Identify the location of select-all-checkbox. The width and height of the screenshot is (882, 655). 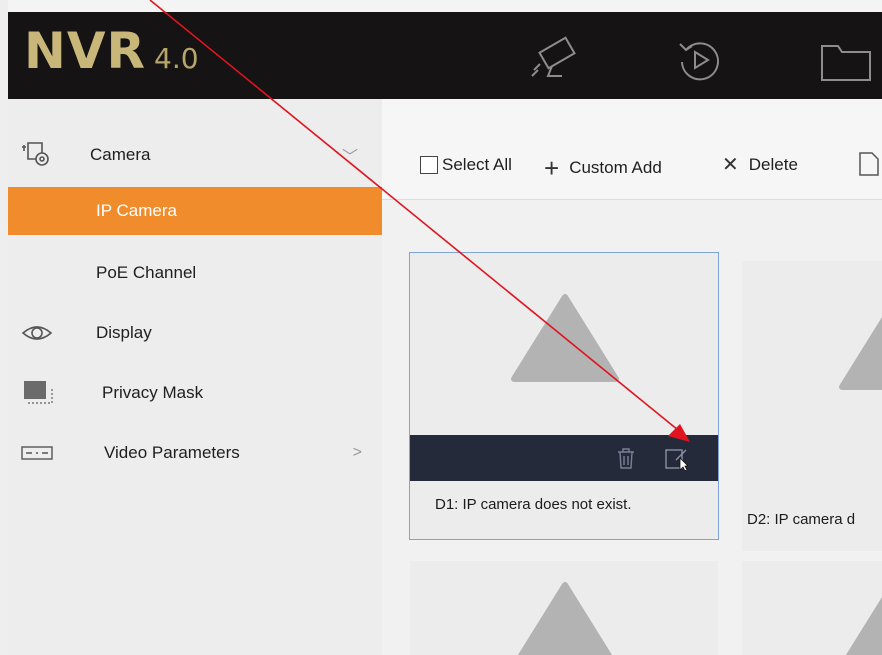
(429, 165).